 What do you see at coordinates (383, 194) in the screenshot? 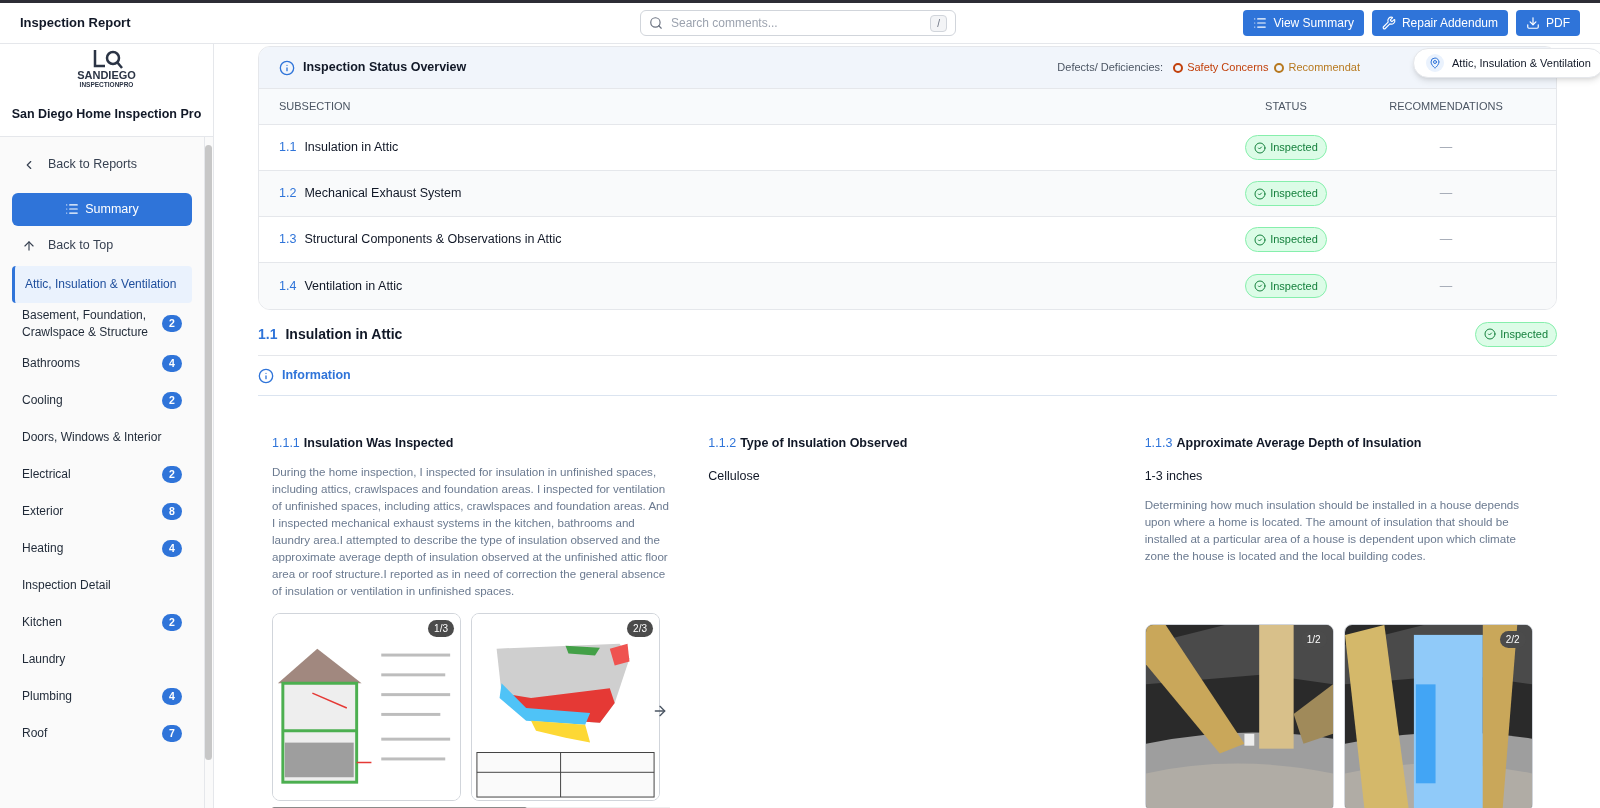
I see `row-title: Mechanical Exhaust System` at bounding box center [383, 194].